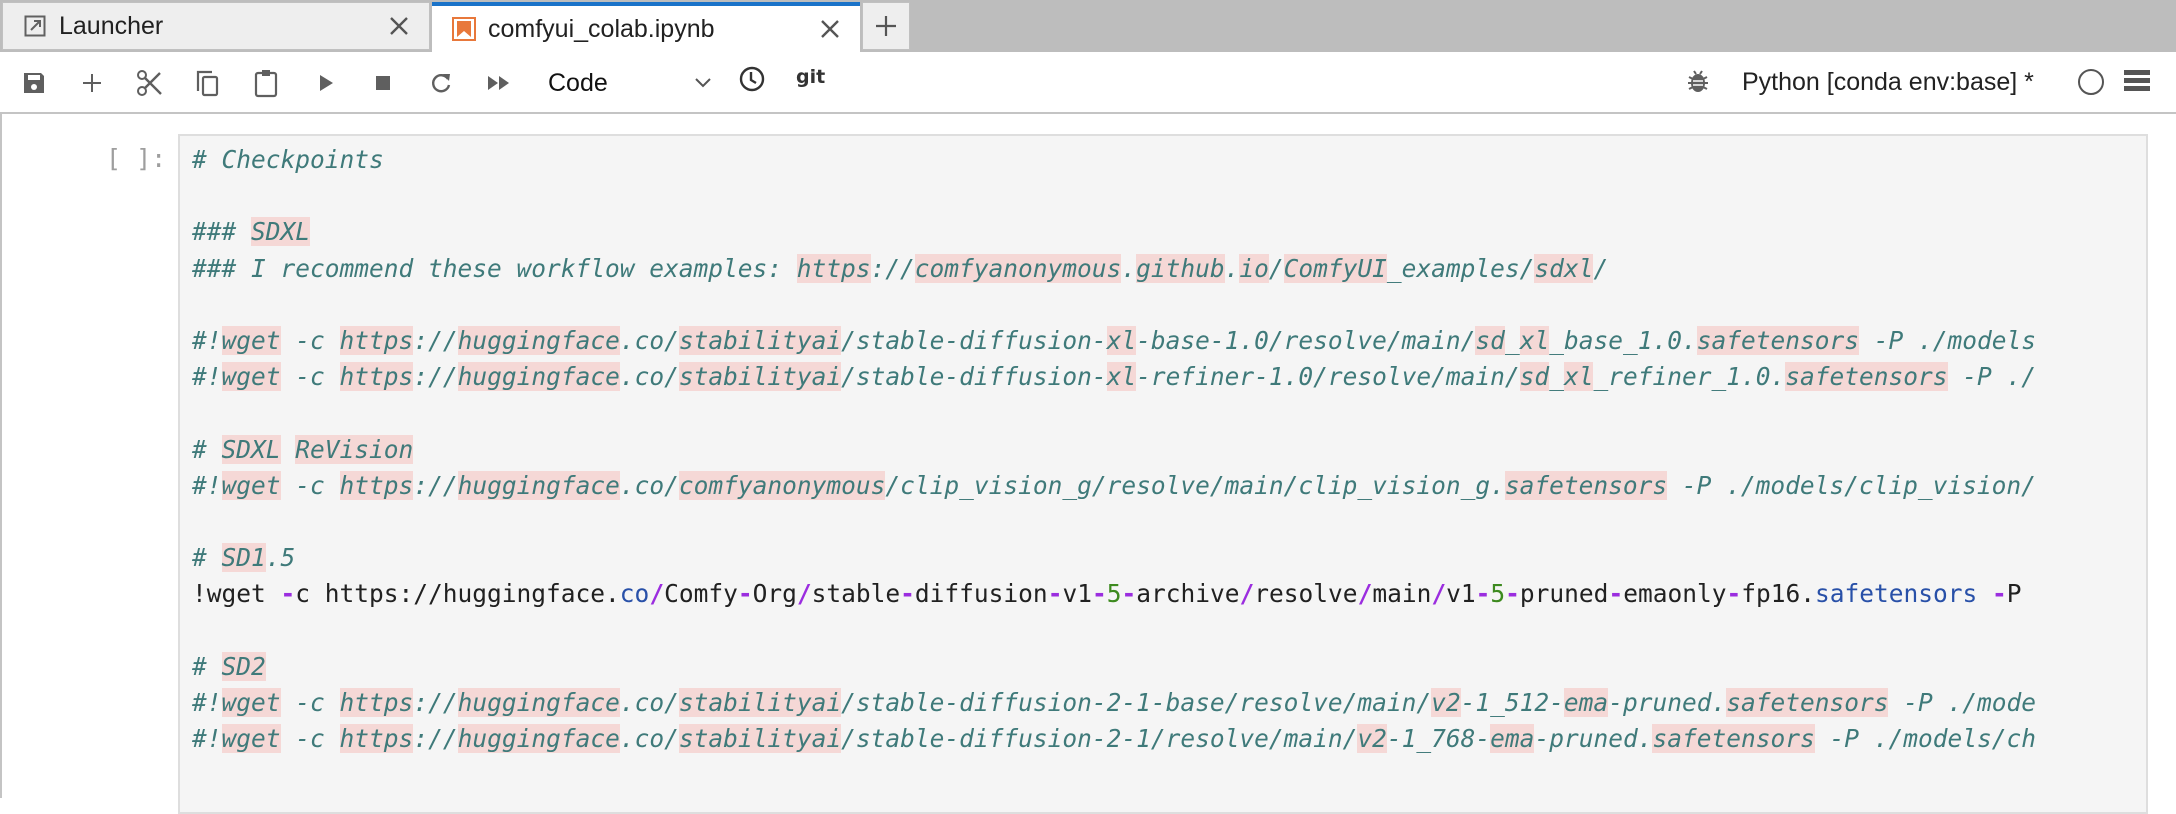 The image size is (2176, 814). What do you see at coordinates (1088, 26) in the screenshot?
I see `tab-bar: Launcher comfyui_colab.ipynb` at bounding box center [1088, 26].